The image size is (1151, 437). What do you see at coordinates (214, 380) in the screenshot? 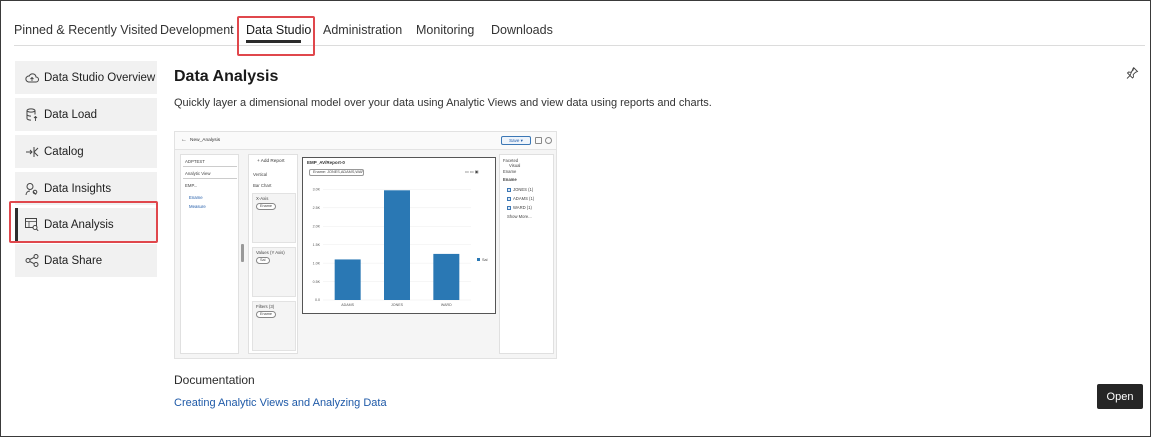
I see `documentation-heading: Documentation` at bounding box center [214, 380].